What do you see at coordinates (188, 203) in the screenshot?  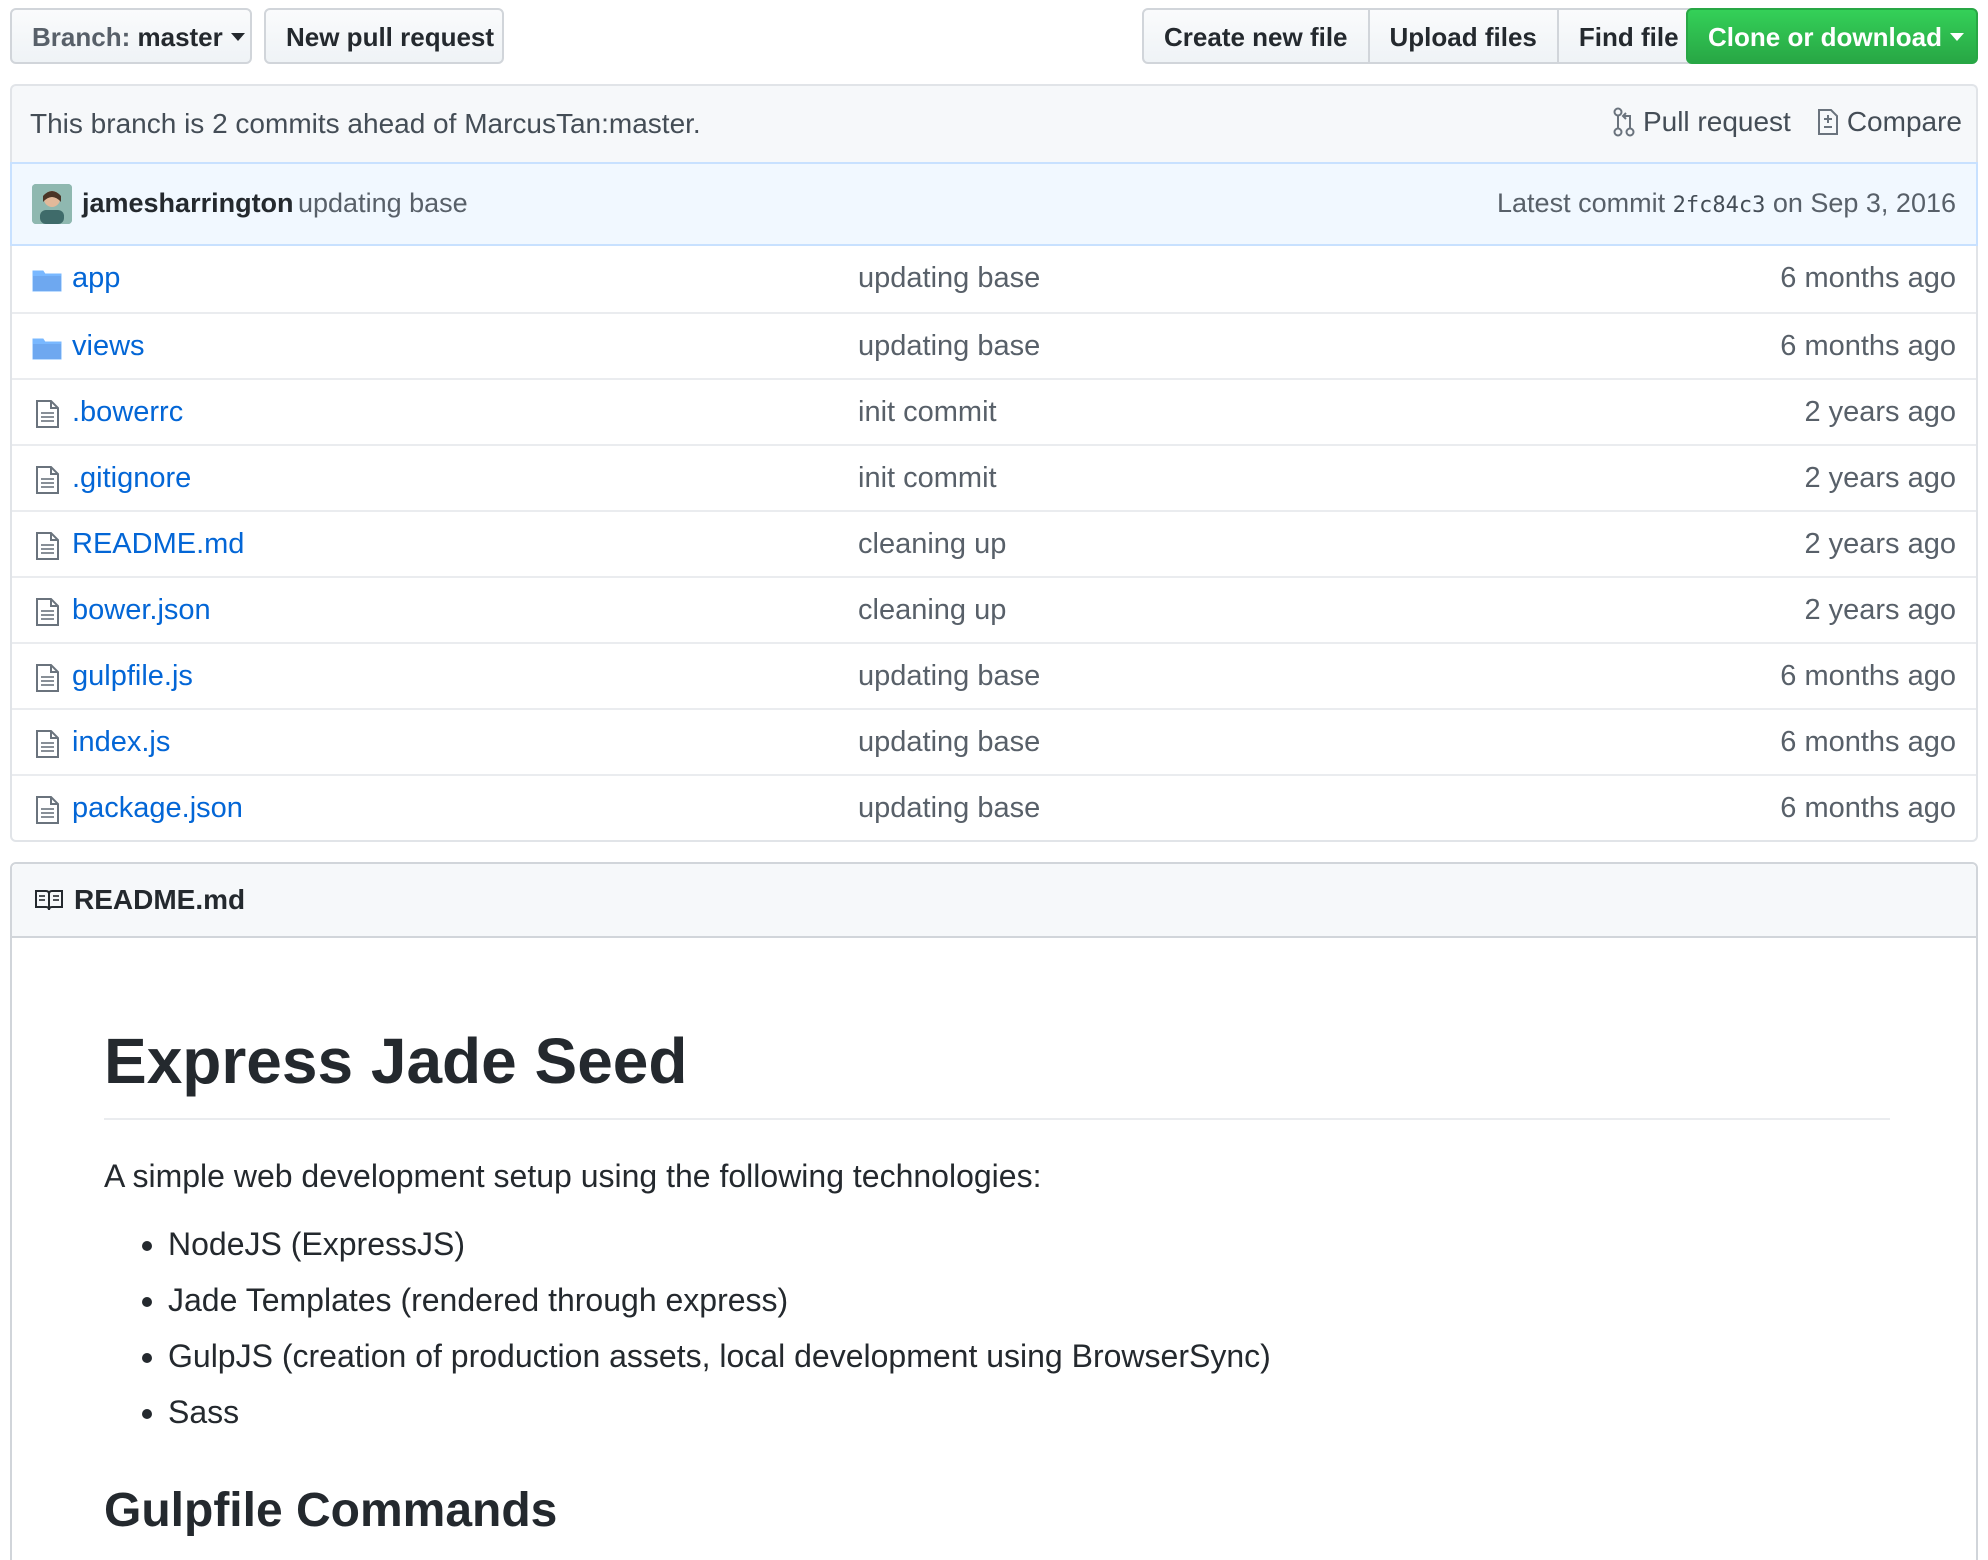 I see `commit-author-link: jamesharrington` at bounding box center [188, 203].